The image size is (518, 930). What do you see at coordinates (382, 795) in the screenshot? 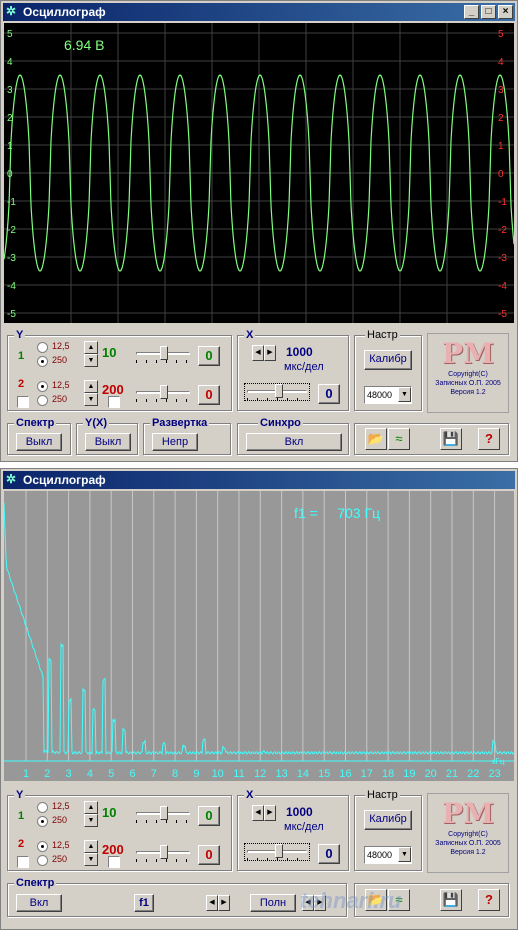
I see `settings-group-label: Настр` at bounding box center [382, 795].